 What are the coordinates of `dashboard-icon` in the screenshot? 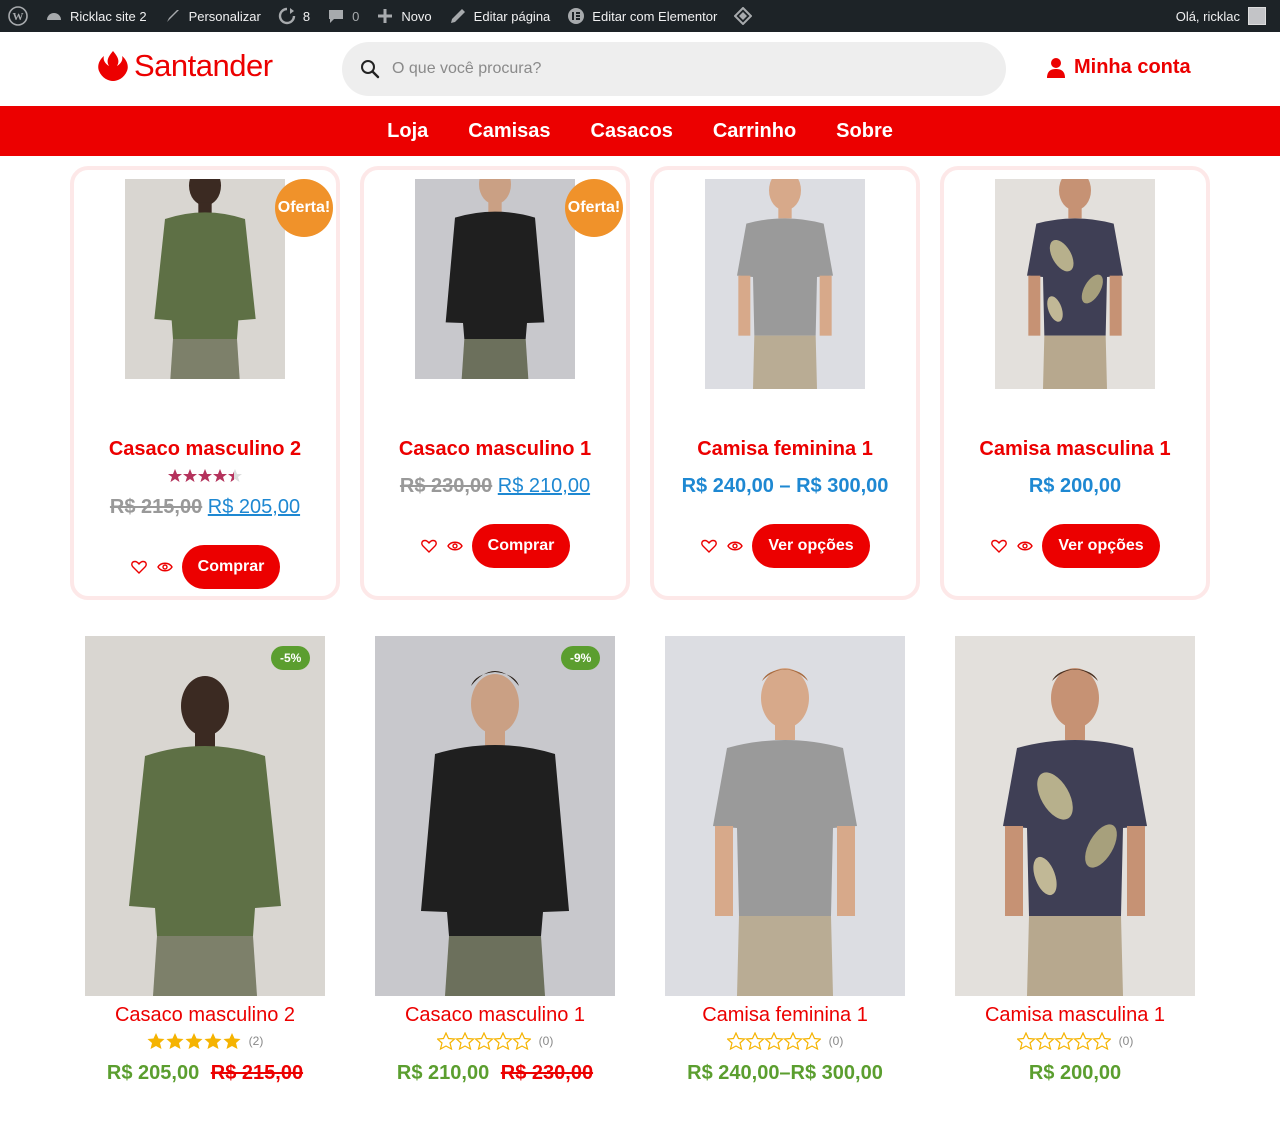 It's located at (54, 16).